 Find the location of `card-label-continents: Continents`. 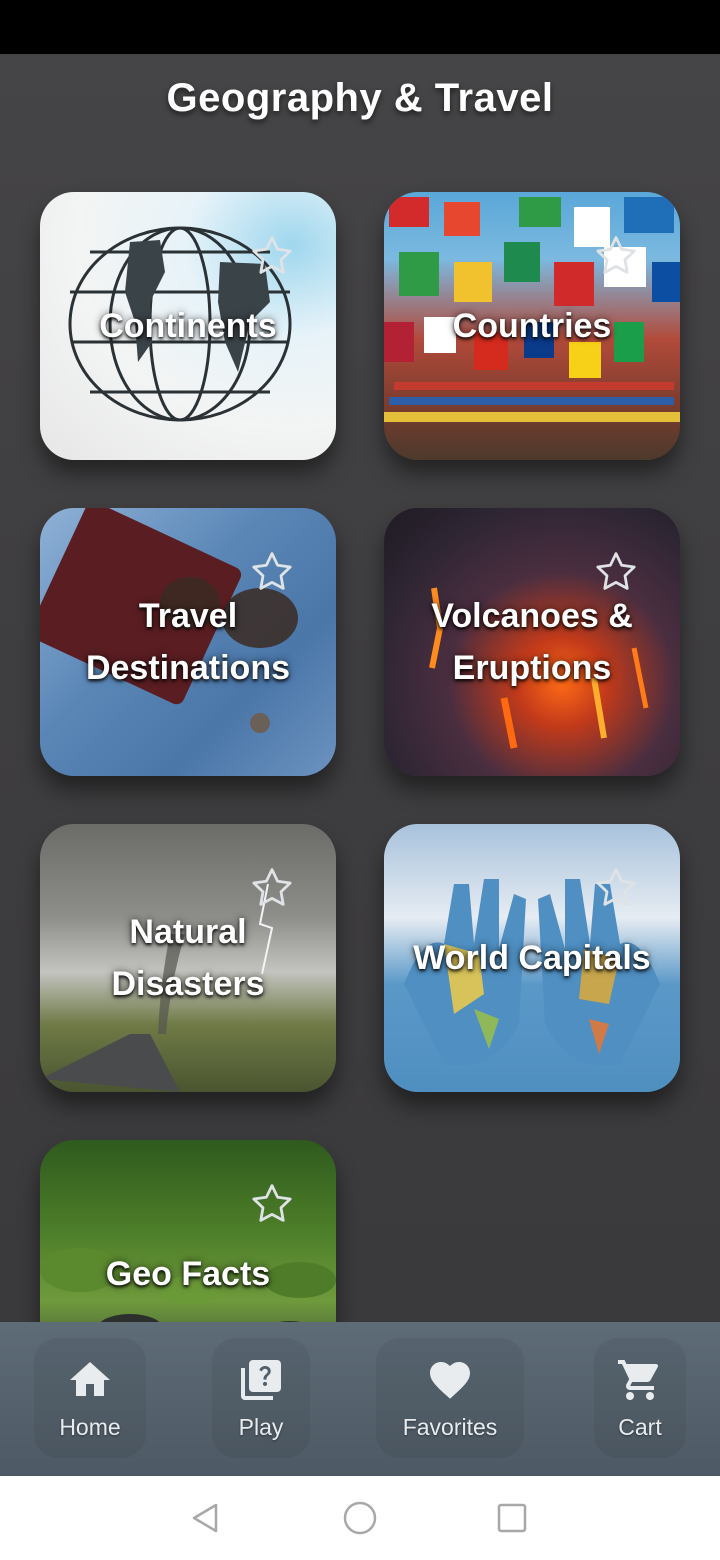

card-label-continents: Continents is located at coordinates (188, 326).